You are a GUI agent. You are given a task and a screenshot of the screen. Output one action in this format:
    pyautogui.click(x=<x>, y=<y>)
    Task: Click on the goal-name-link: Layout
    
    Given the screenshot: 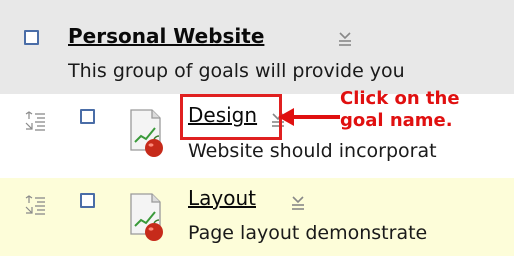 What is the action you would take?
    pyautogui.click(x=222, y=198)
    